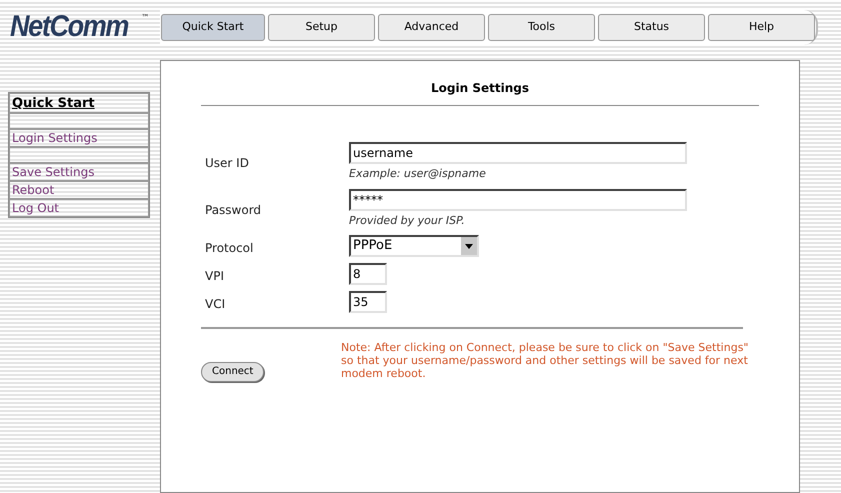 The height and width of the screenshot is (493, 841). What do you see at coordinates (79, 172) in the screenshot?
I see `menu-link: Save Settings` at bounding box center [79, 172].